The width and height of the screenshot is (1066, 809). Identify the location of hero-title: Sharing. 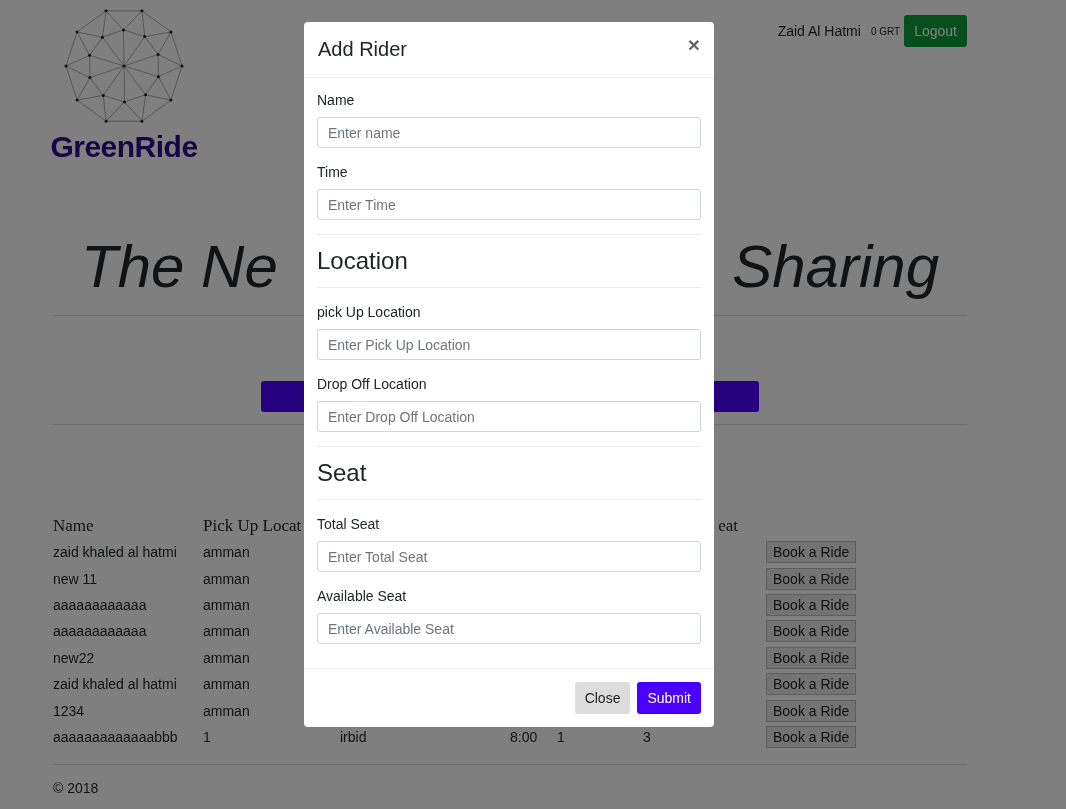
(835, 266).